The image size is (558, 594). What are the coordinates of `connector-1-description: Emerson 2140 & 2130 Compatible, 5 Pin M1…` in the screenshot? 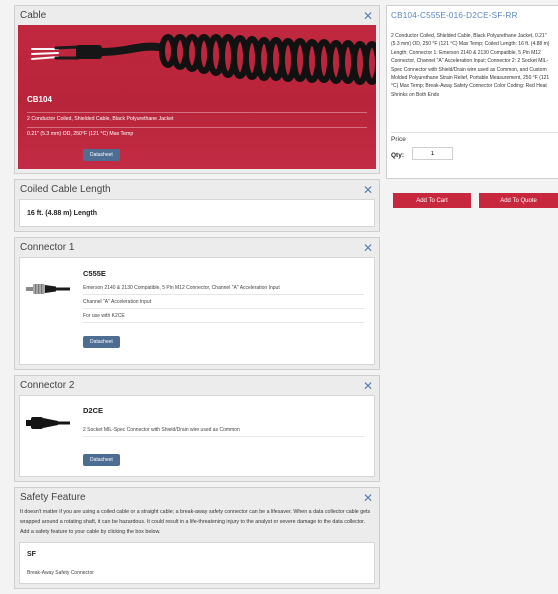 It's located at (223, 290).